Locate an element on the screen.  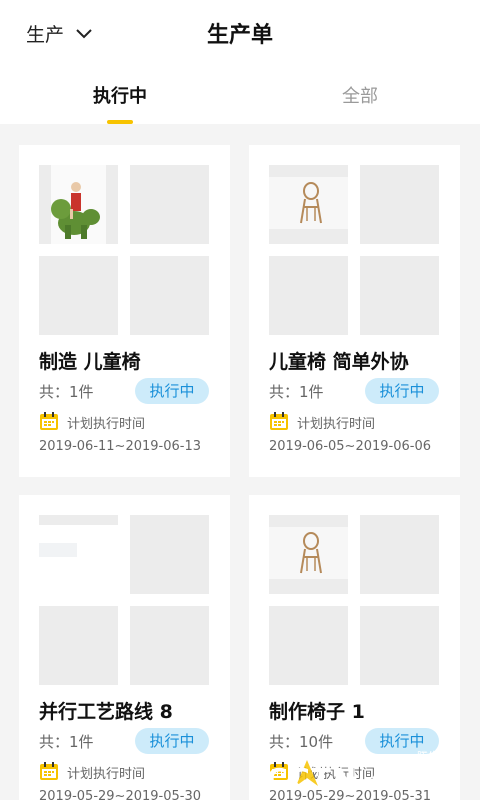
tab-in-progress: 执行中 is located at coordinates (120, 95).